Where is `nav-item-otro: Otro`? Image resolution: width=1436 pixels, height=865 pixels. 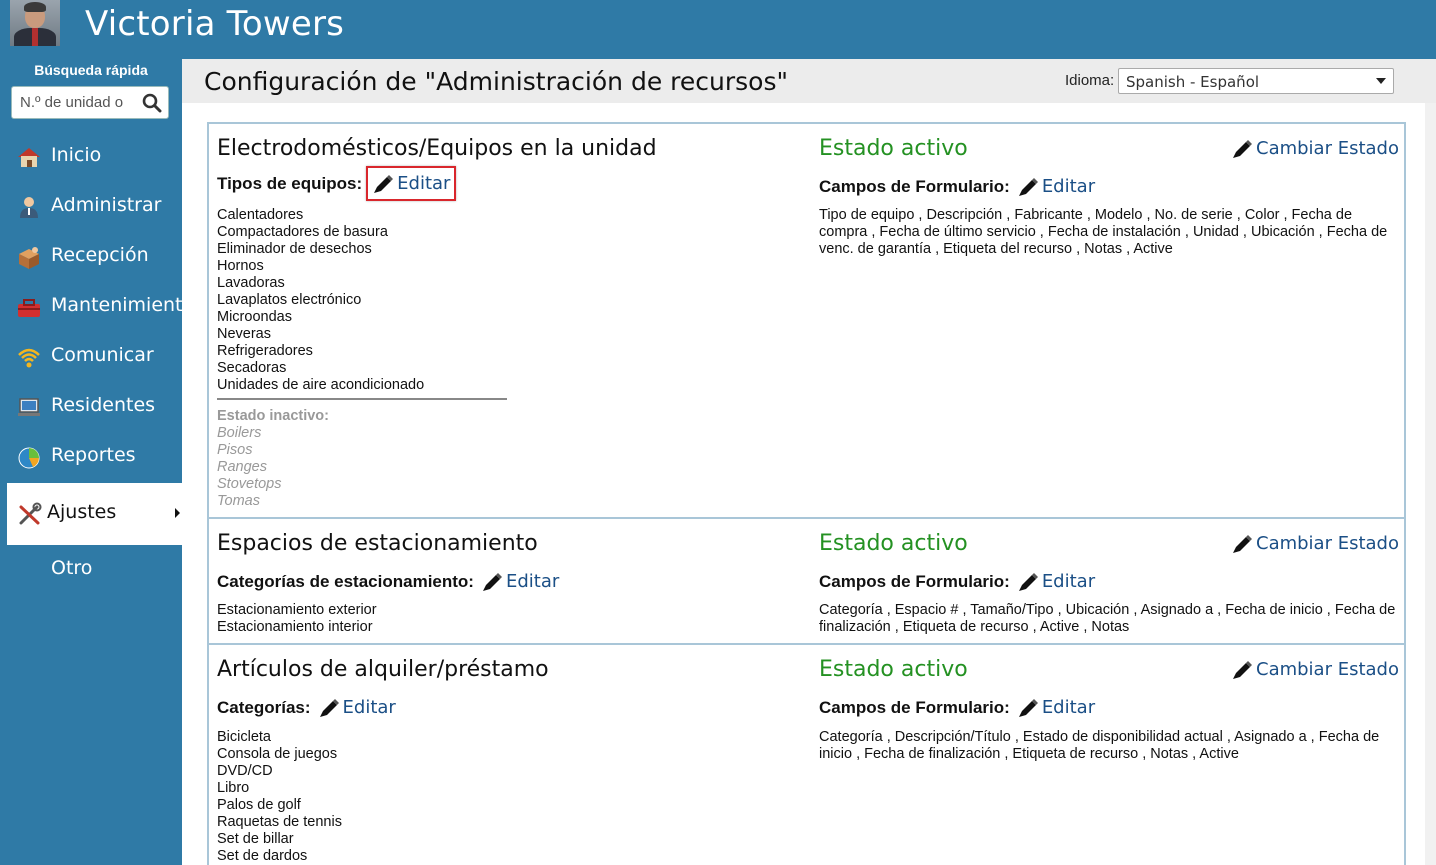
nav-item-otro: Otro is located at coordinates (91, 569).